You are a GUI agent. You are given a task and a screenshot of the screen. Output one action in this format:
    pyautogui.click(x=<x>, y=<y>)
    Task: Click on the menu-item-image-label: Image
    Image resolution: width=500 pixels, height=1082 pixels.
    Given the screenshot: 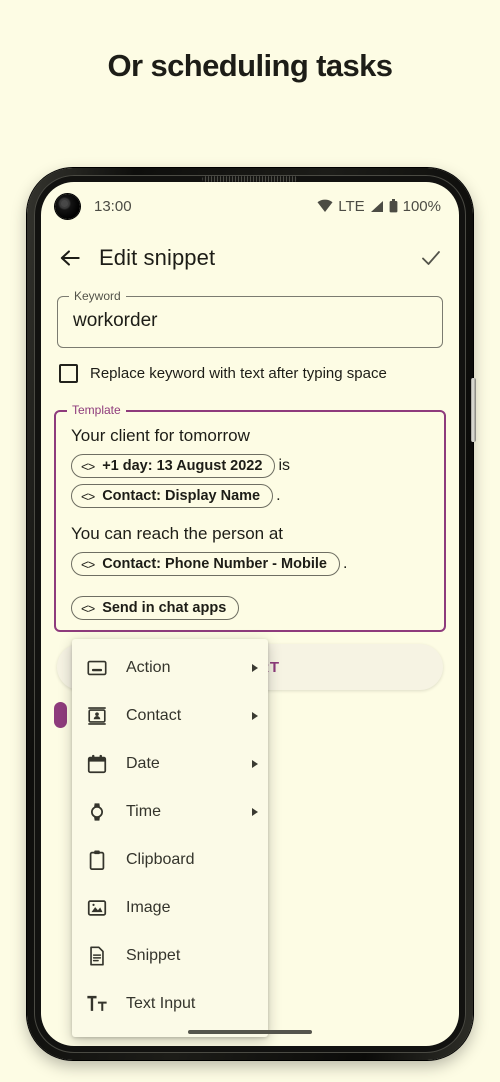 What is the action you would take?
    pyautogui.click(x=148, y=907)
    